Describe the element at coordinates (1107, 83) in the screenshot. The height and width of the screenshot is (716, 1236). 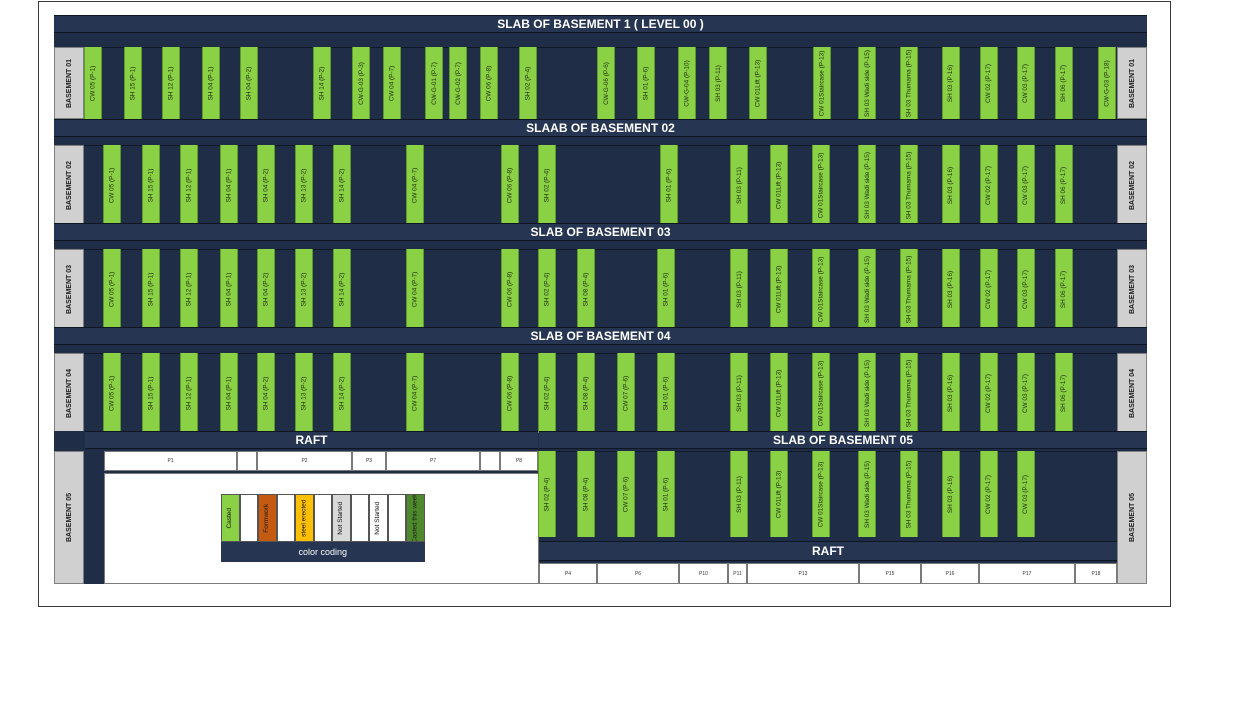
I see `element-column: CW-G-03 (P-18)` at that location.